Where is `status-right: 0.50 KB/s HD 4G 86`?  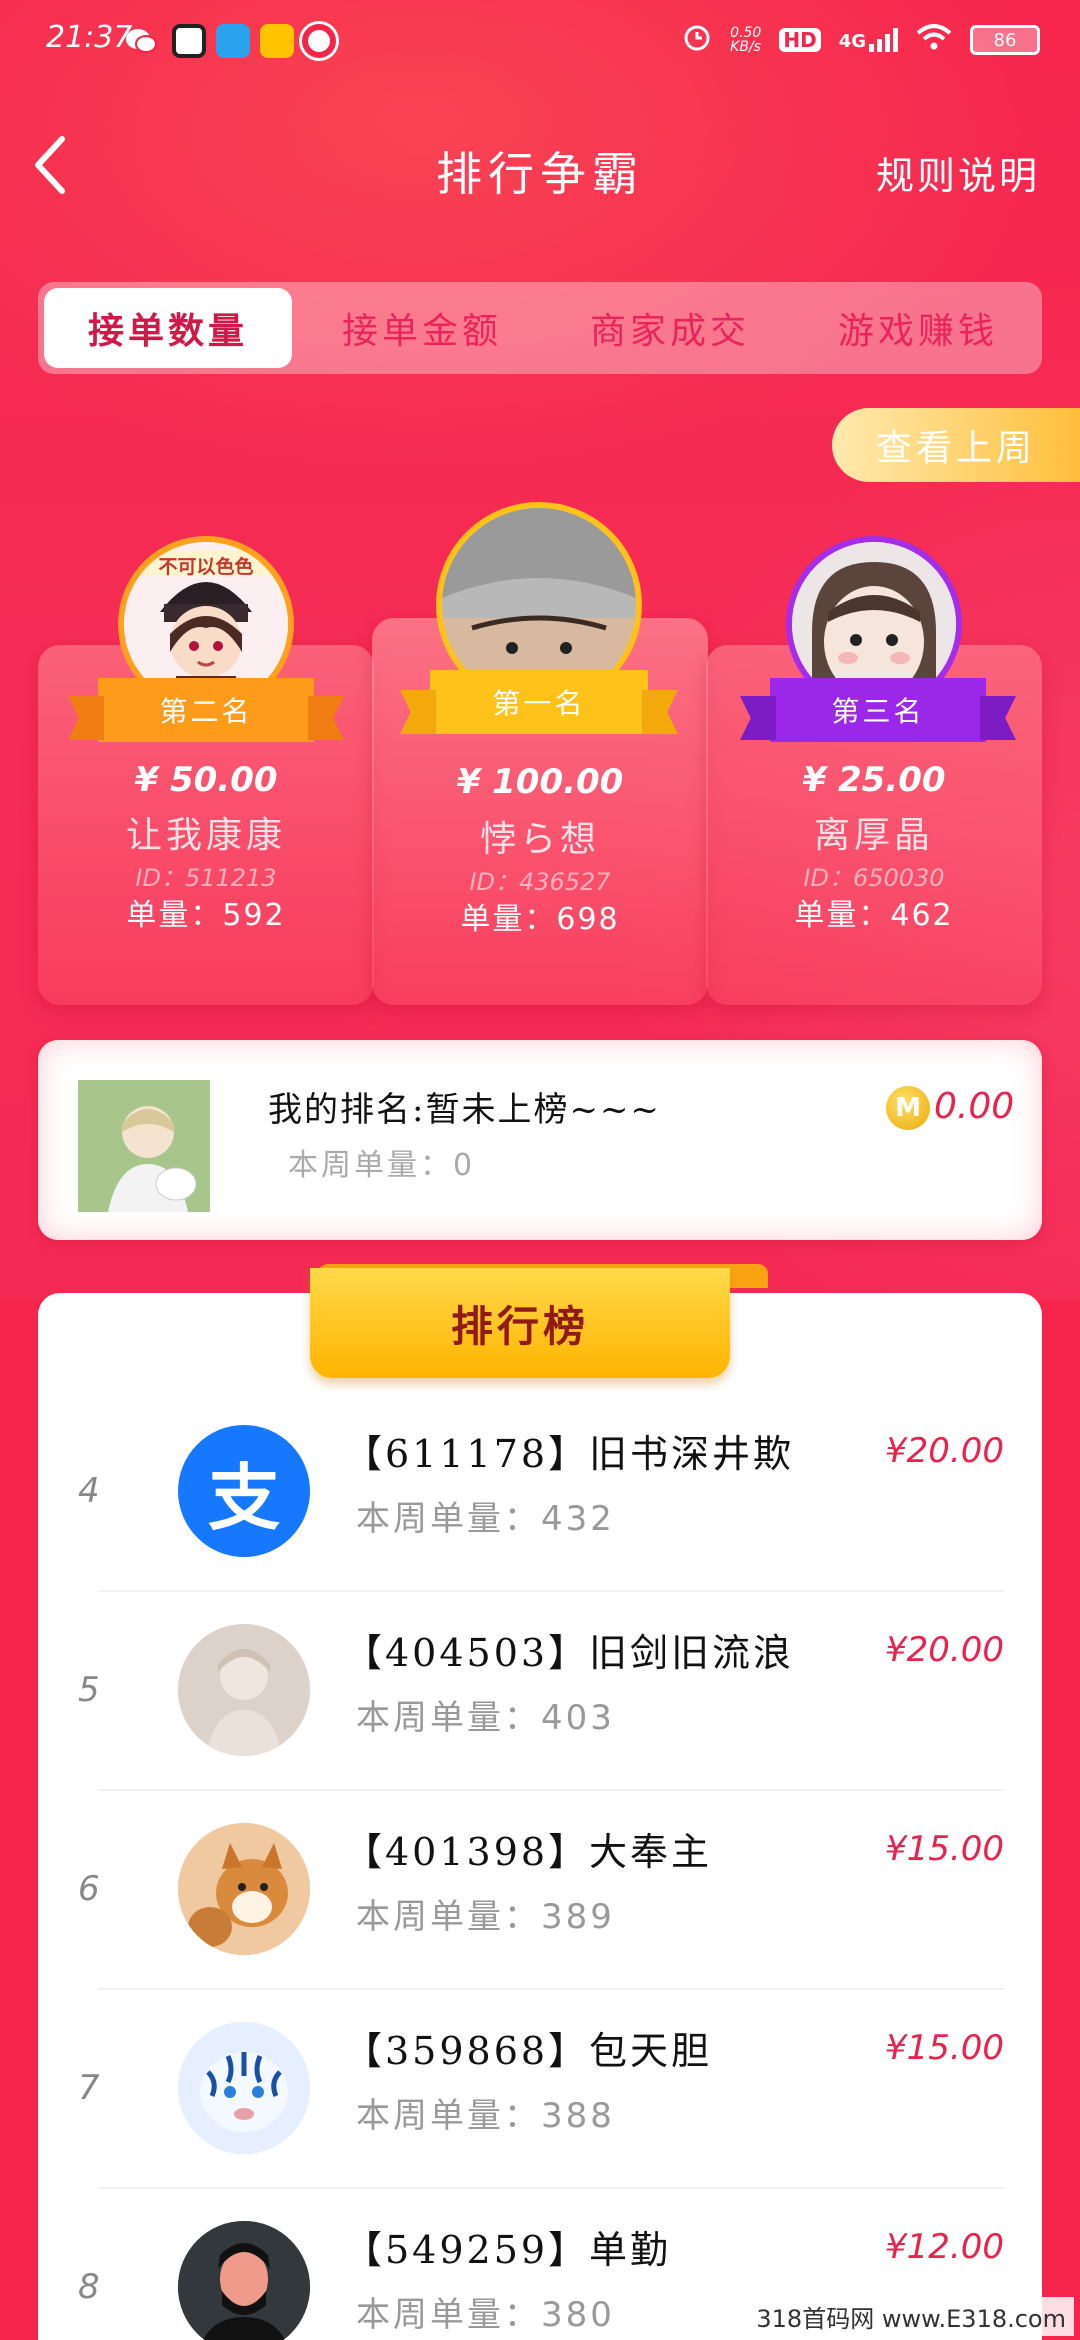
status-right: 0.50 KB/s HD 4G 86 is located at coordinates (861, 40).